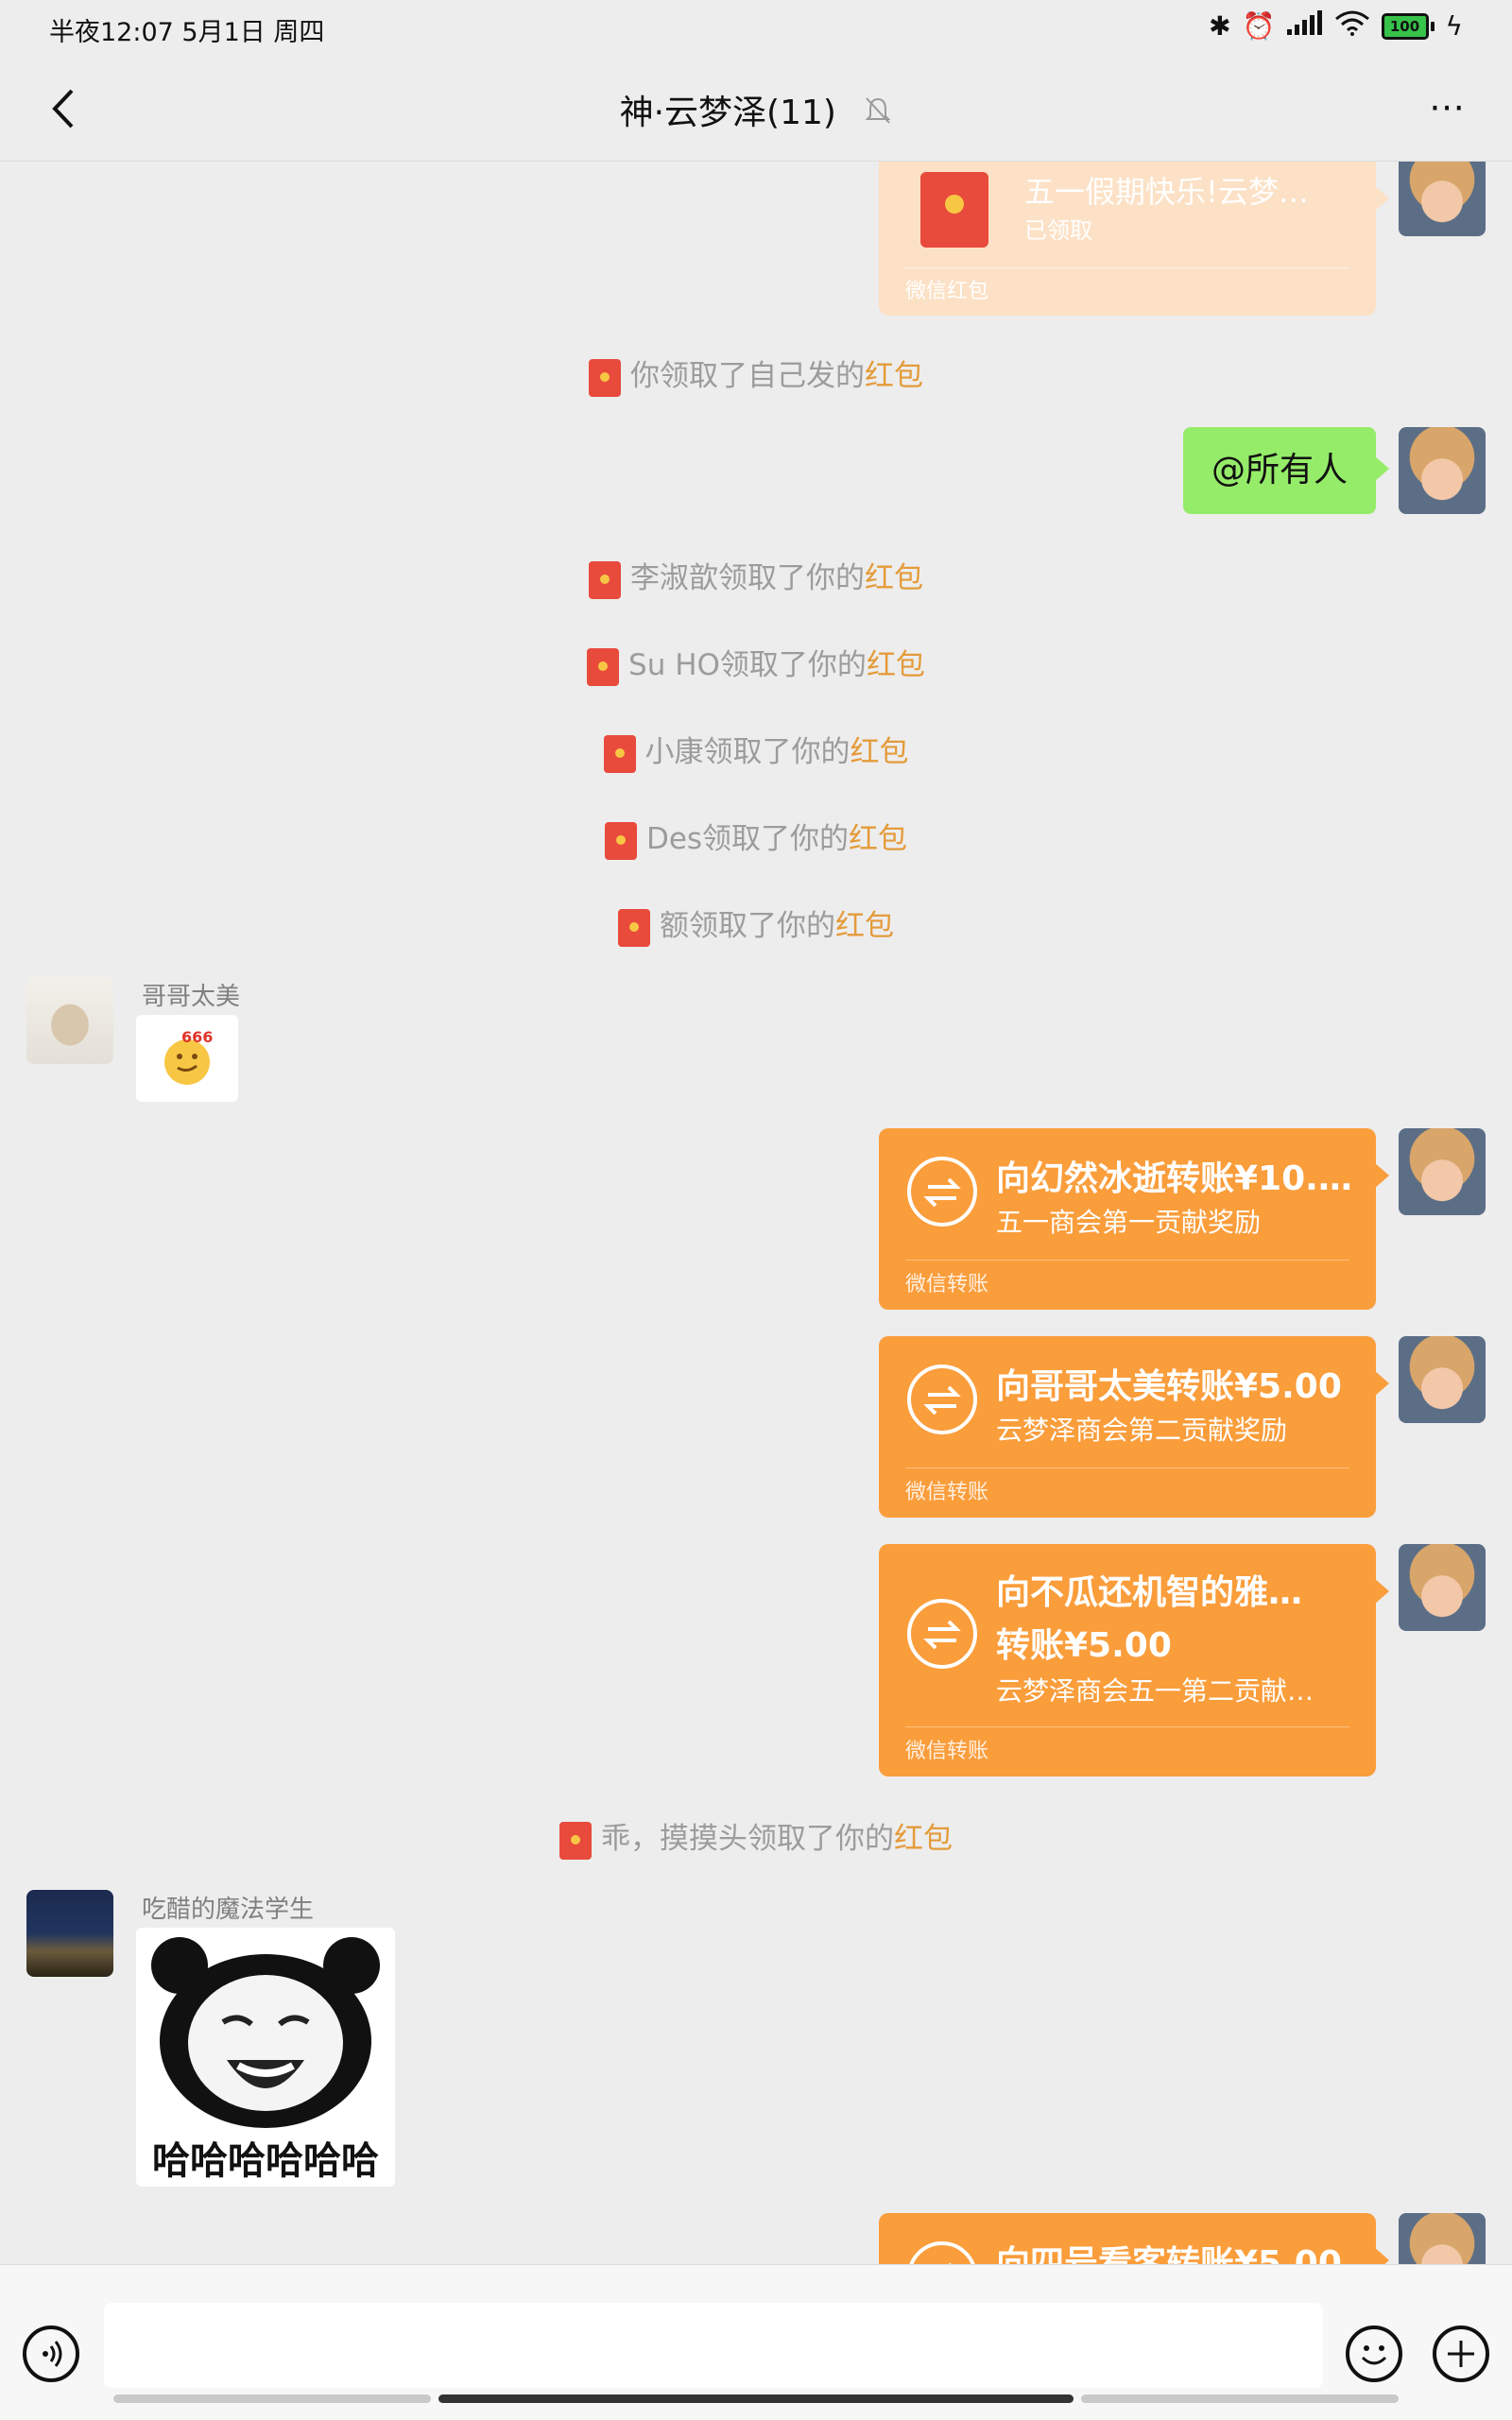 This screenshot has height=2420, width=1512. I want to click on sticker-label: 666, so click(197, 1037).